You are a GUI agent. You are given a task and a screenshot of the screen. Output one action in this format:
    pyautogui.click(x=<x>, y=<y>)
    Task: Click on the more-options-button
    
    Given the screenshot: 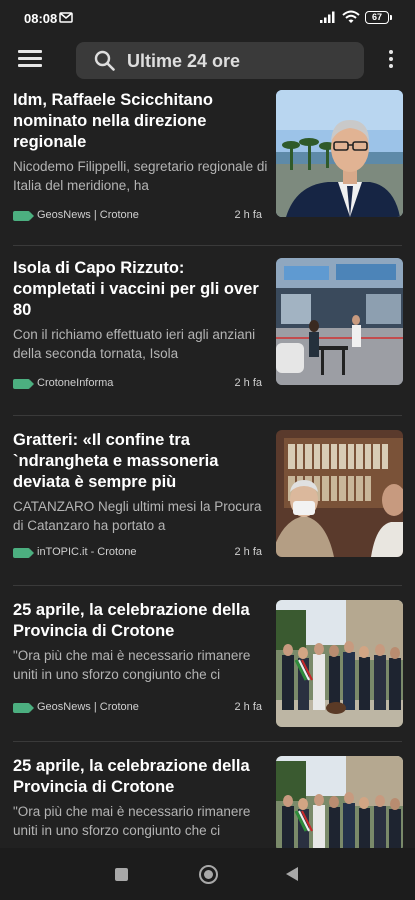 What is the action you would take?
    pyautogui.click(x=391, y=61)
    